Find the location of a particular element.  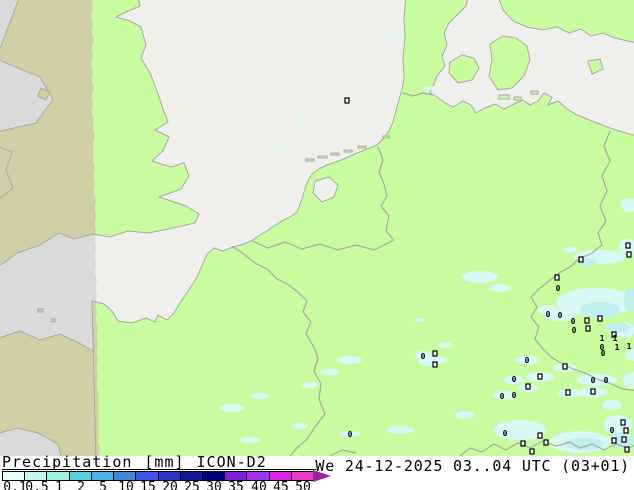

colorbar-tick-label: 0.5 is located at coordinates (37, 485).